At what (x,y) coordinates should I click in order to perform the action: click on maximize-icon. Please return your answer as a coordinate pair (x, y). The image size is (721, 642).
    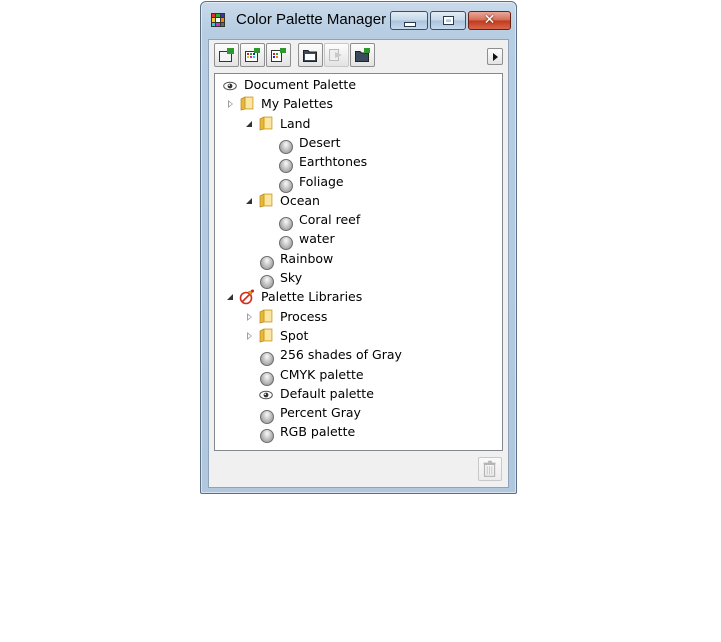
    Looking at the image, I should click on (448, 20).